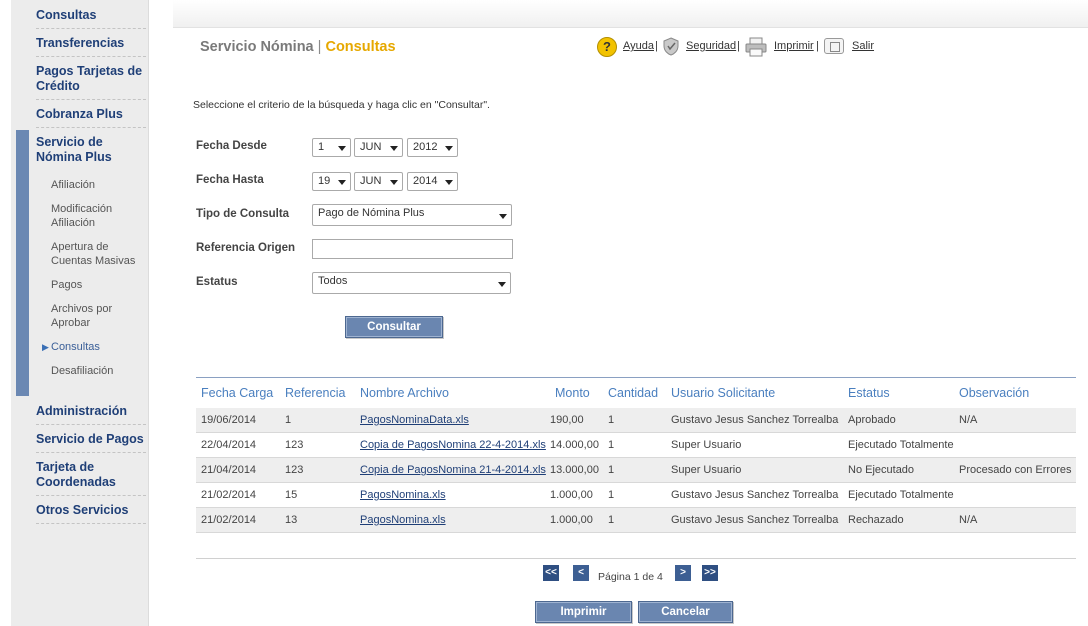  What do you see at coordinates (22, 263) in the screenshot?
I see `sidebar-active-accent` at bounding box center [22, 263].